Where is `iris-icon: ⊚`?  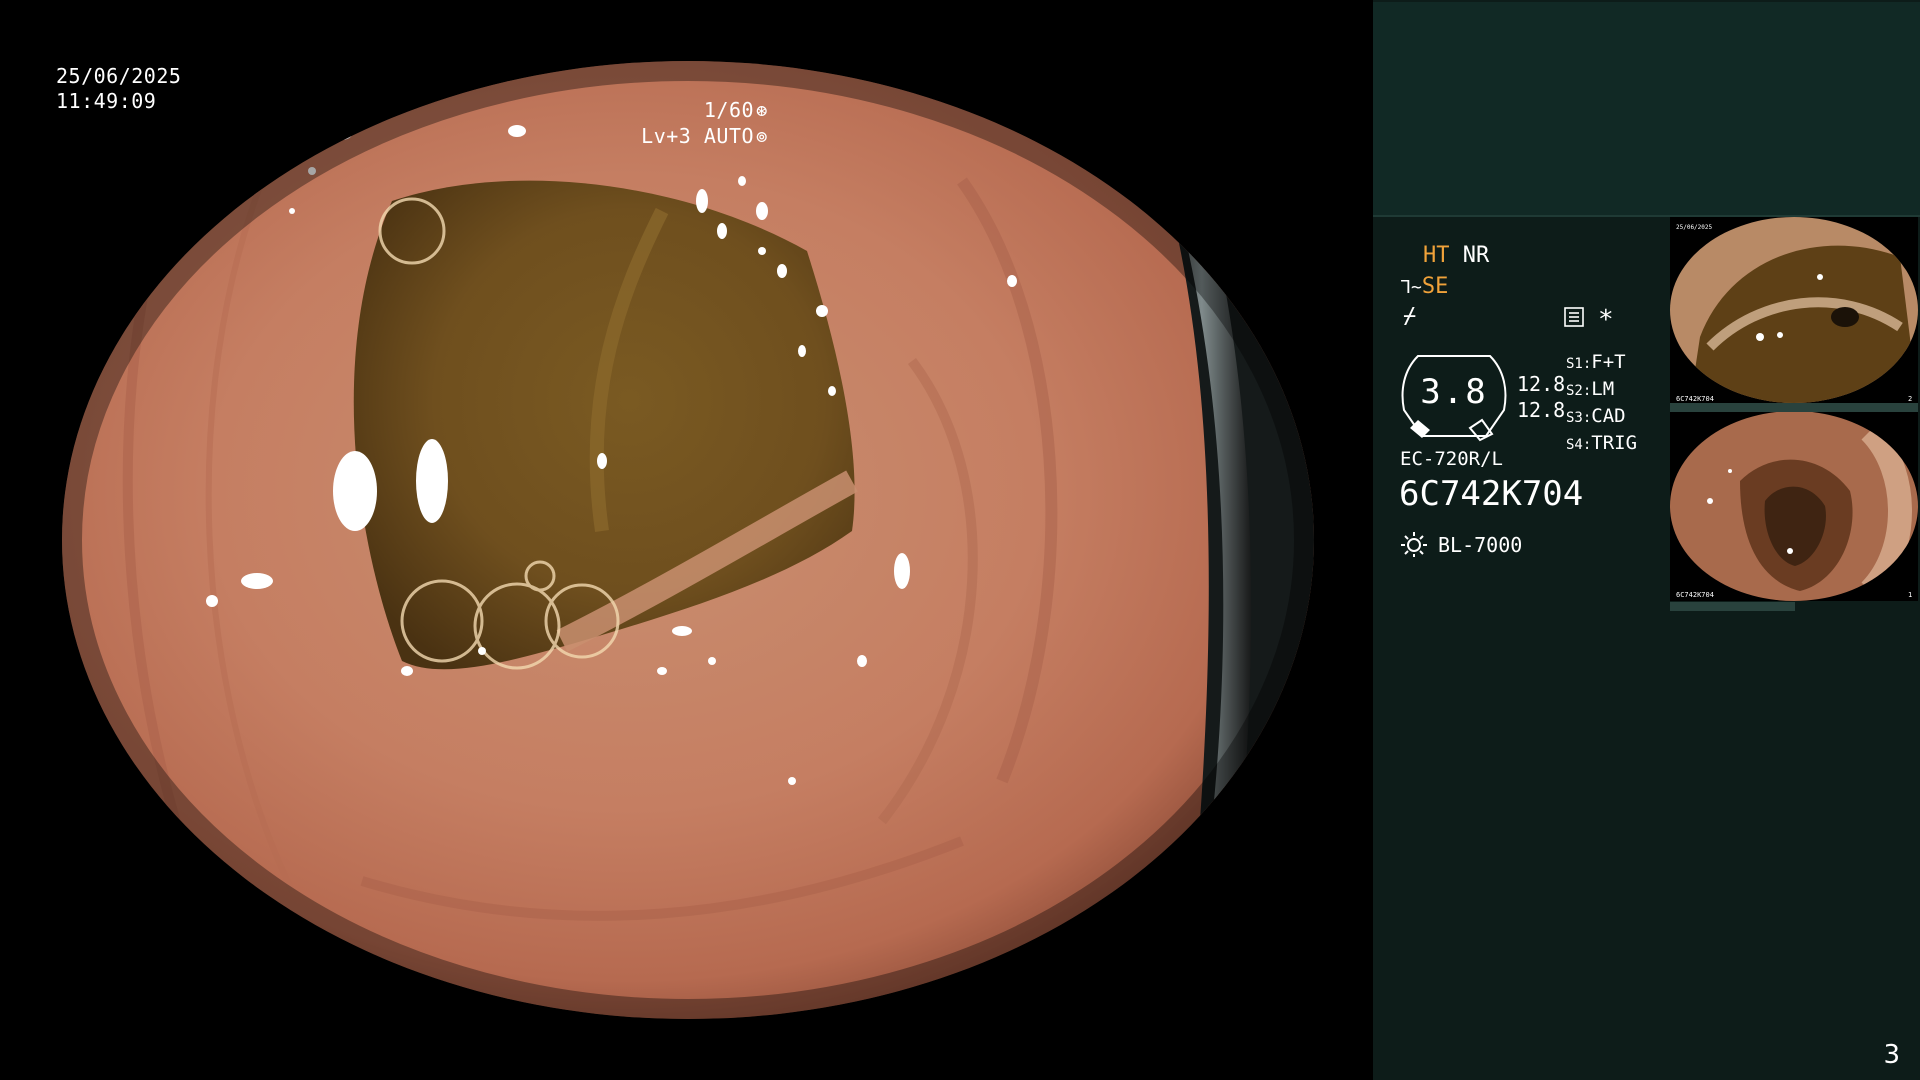 iris-icon: ⊚ is located at coordinates (762, 137).